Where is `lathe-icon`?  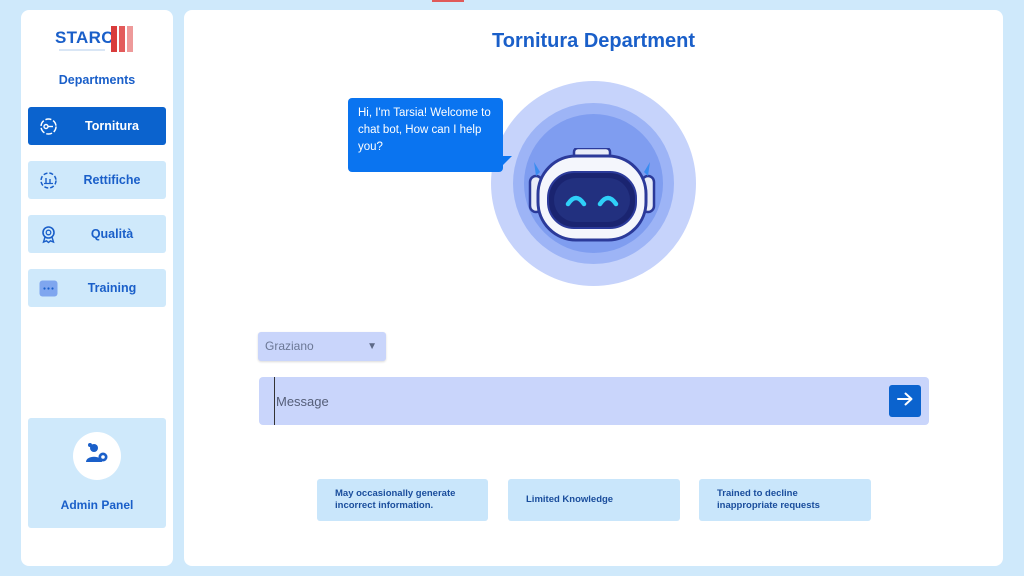
lathe-icon is located at coordinates (48, 126).